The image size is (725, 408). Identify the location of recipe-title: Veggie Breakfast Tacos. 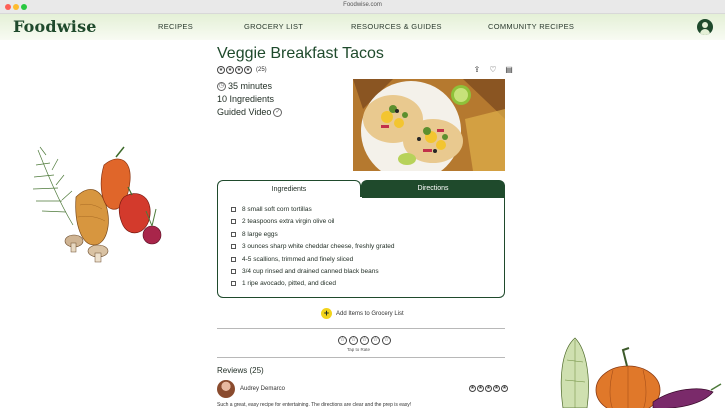
(300, 53).